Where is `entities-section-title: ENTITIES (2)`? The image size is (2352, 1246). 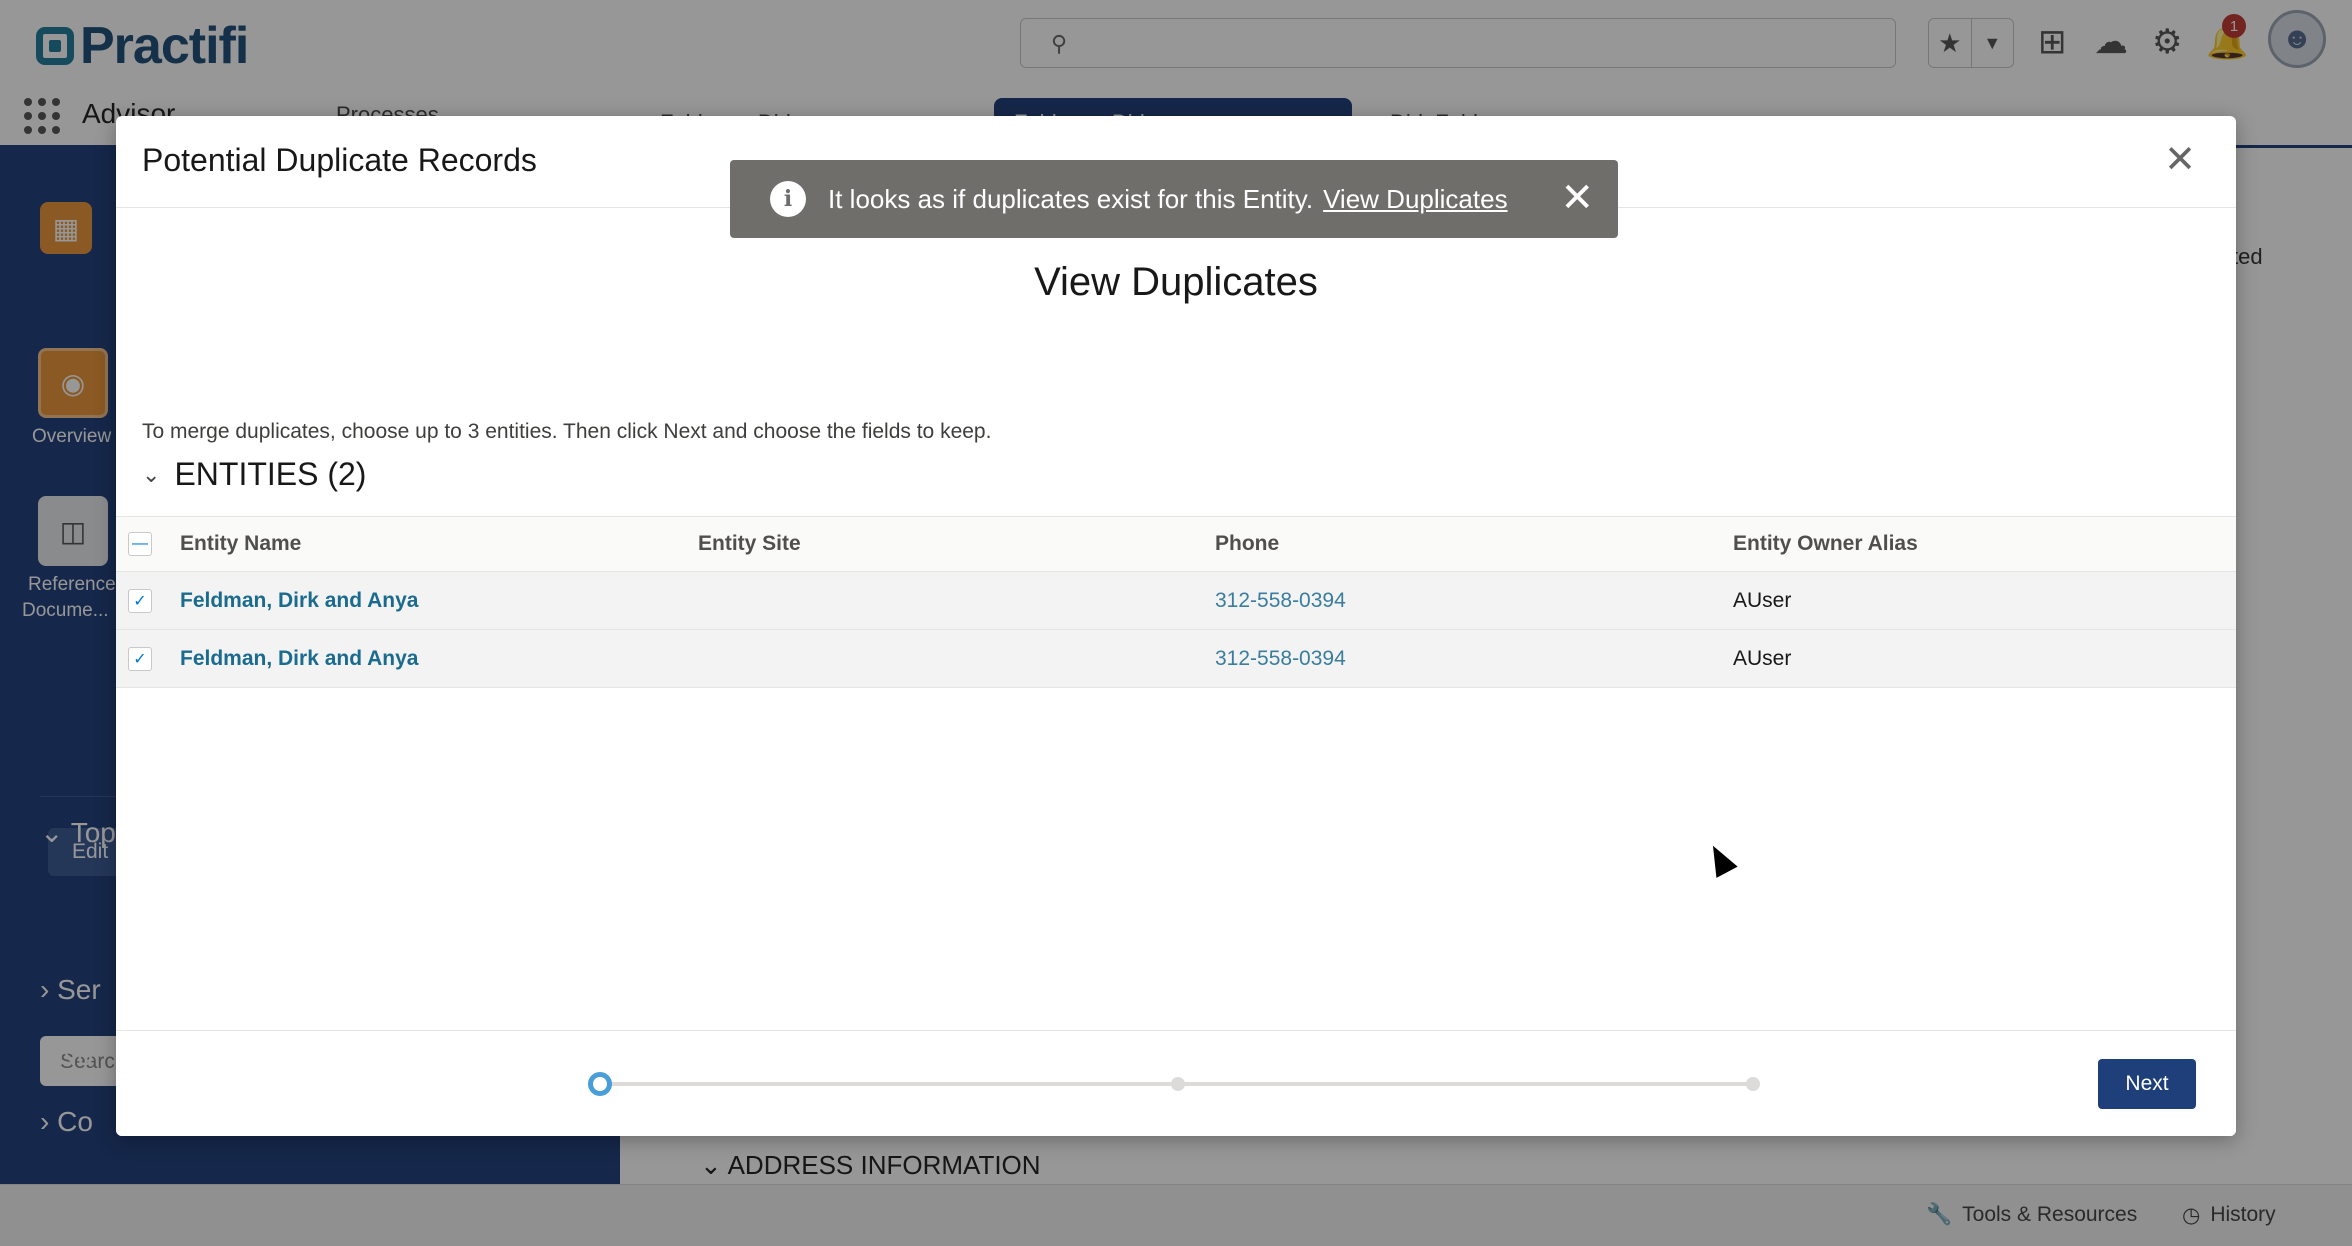 entities-section-title: ENTITIES (2) is located at coordinates (270, 474).